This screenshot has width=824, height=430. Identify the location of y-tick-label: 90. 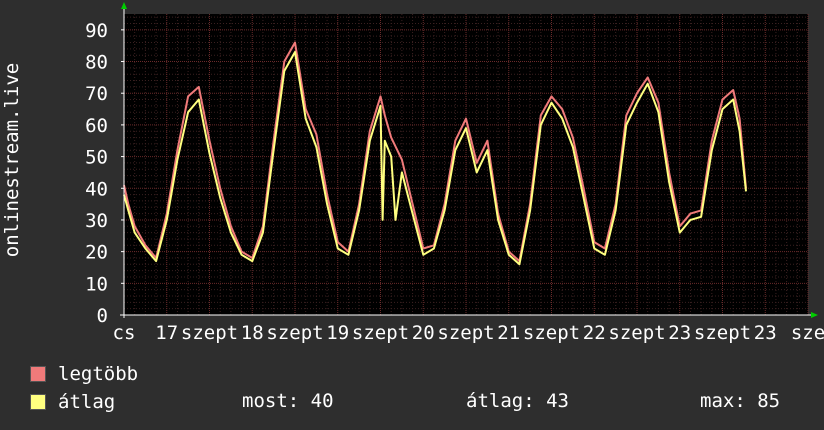
(96, 31).